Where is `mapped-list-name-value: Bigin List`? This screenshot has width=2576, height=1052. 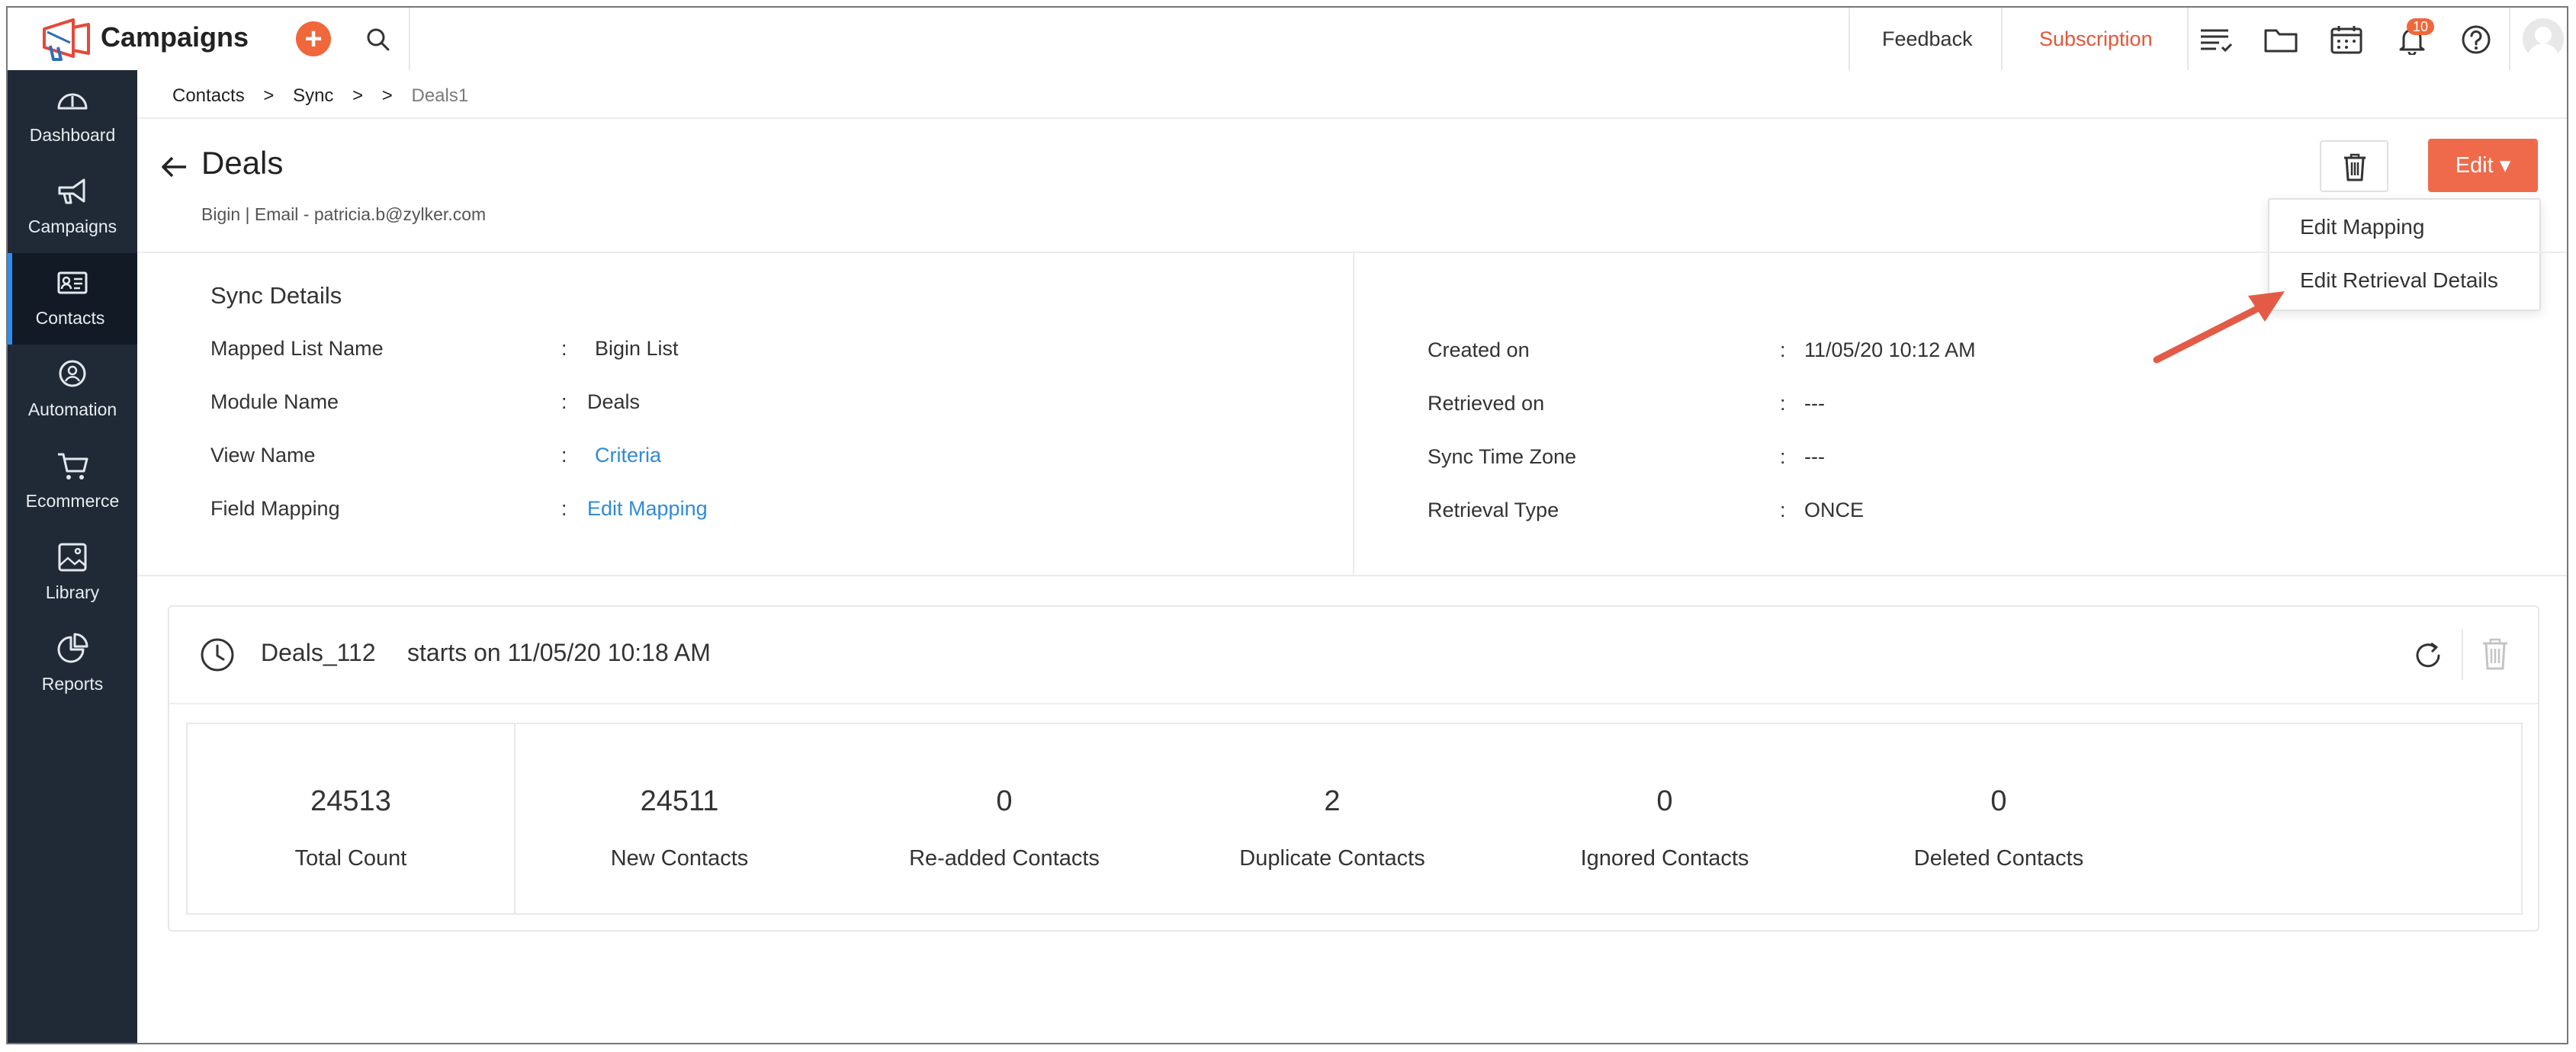
mapped-list-name-value: Bigin List is located at coordinates (637, 348).